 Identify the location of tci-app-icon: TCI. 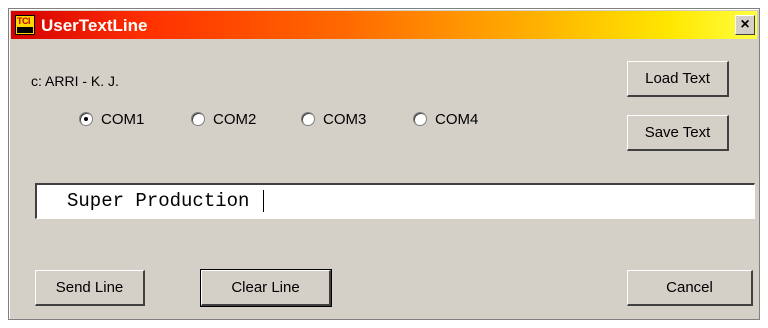
(25, 25).